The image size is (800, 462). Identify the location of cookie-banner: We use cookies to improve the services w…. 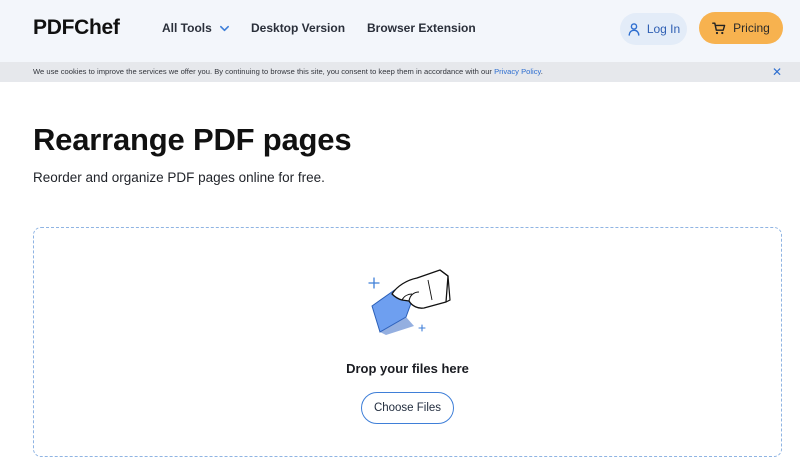
(400, 72).